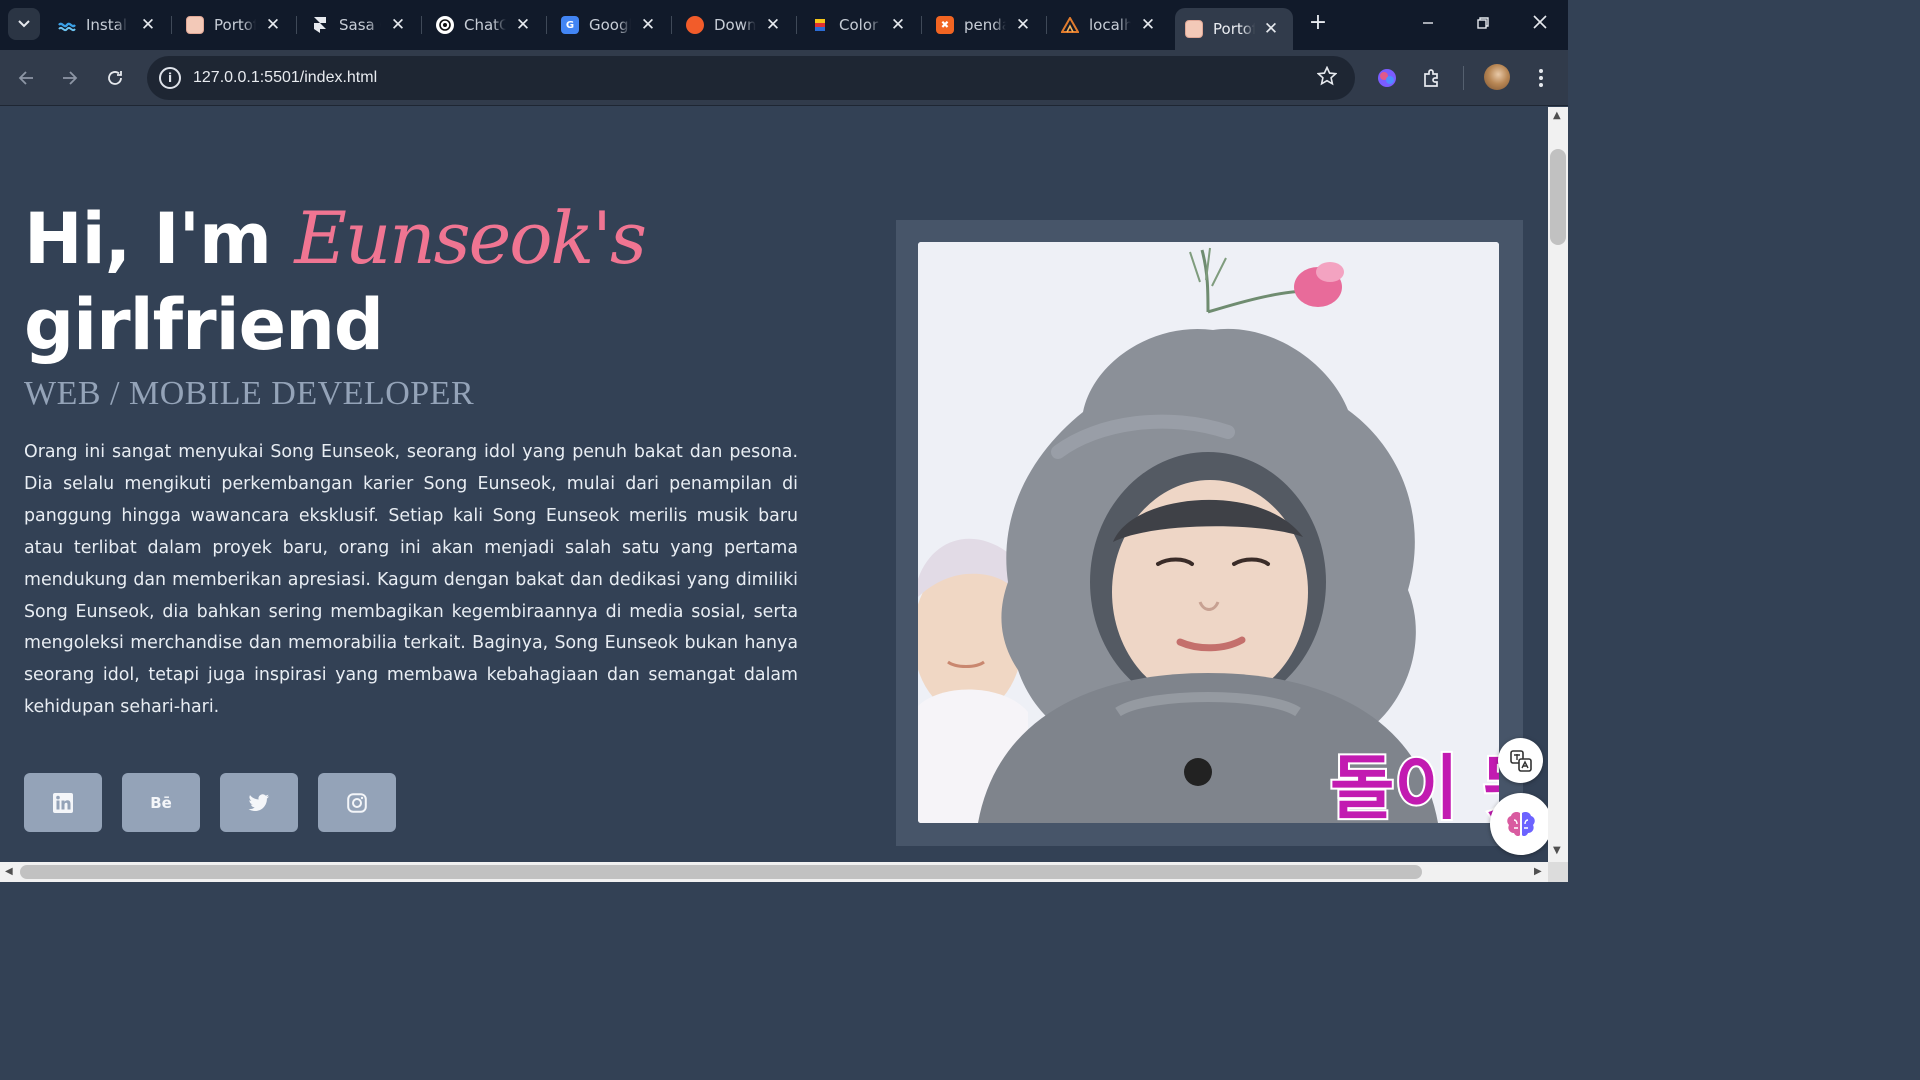 This screenshot has width=1920, height=1080. I want to click on tab-title: pendaftaran, so click(985, 25).